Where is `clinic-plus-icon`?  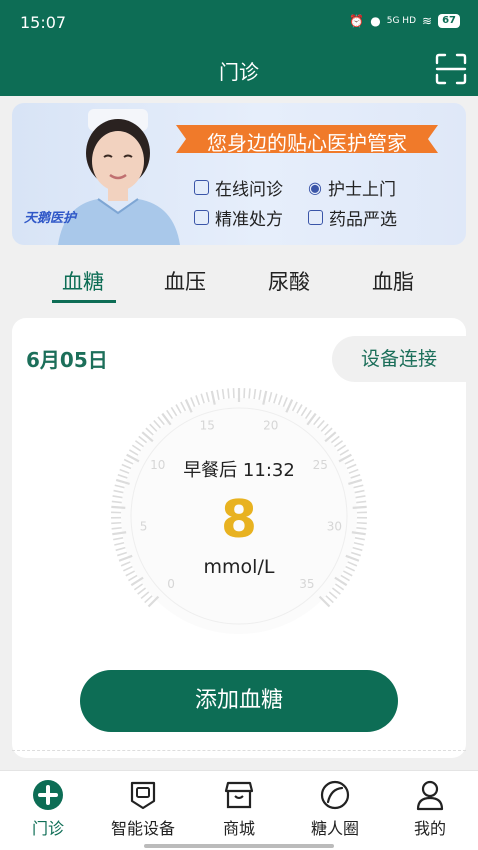 clinic-plus-icon is located at coordinates (48, 795).